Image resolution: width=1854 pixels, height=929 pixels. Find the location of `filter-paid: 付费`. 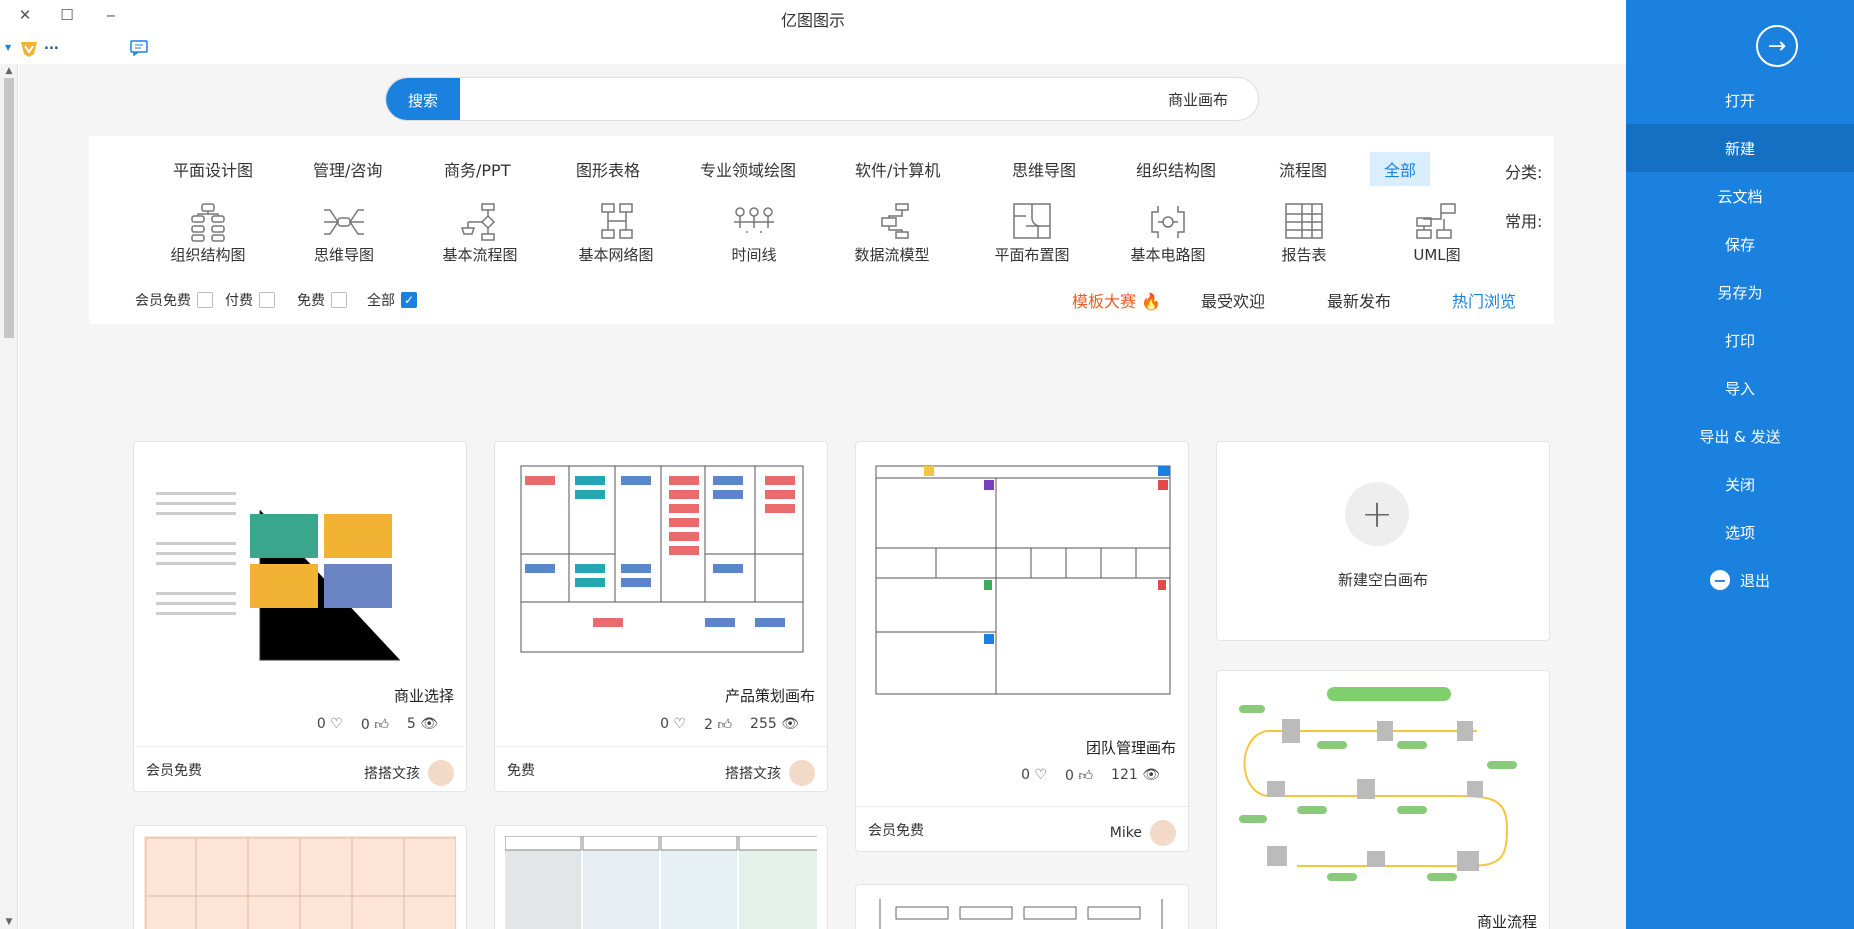

filter-paid: 付费 is located at coordinates (250, 300).